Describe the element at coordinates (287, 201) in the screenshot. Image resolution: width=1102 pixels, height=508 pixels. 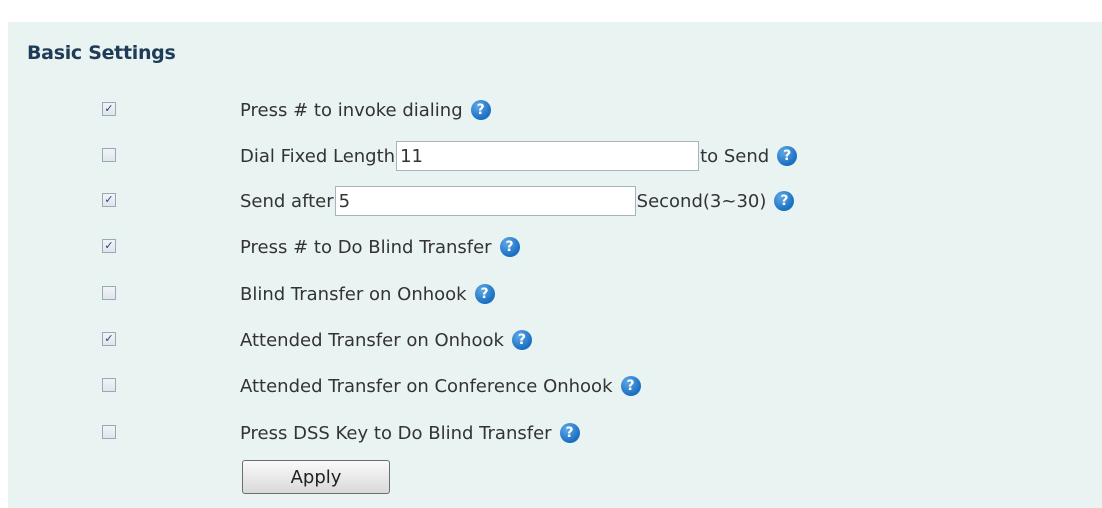
I see `send-after-label: Send after` at that location.